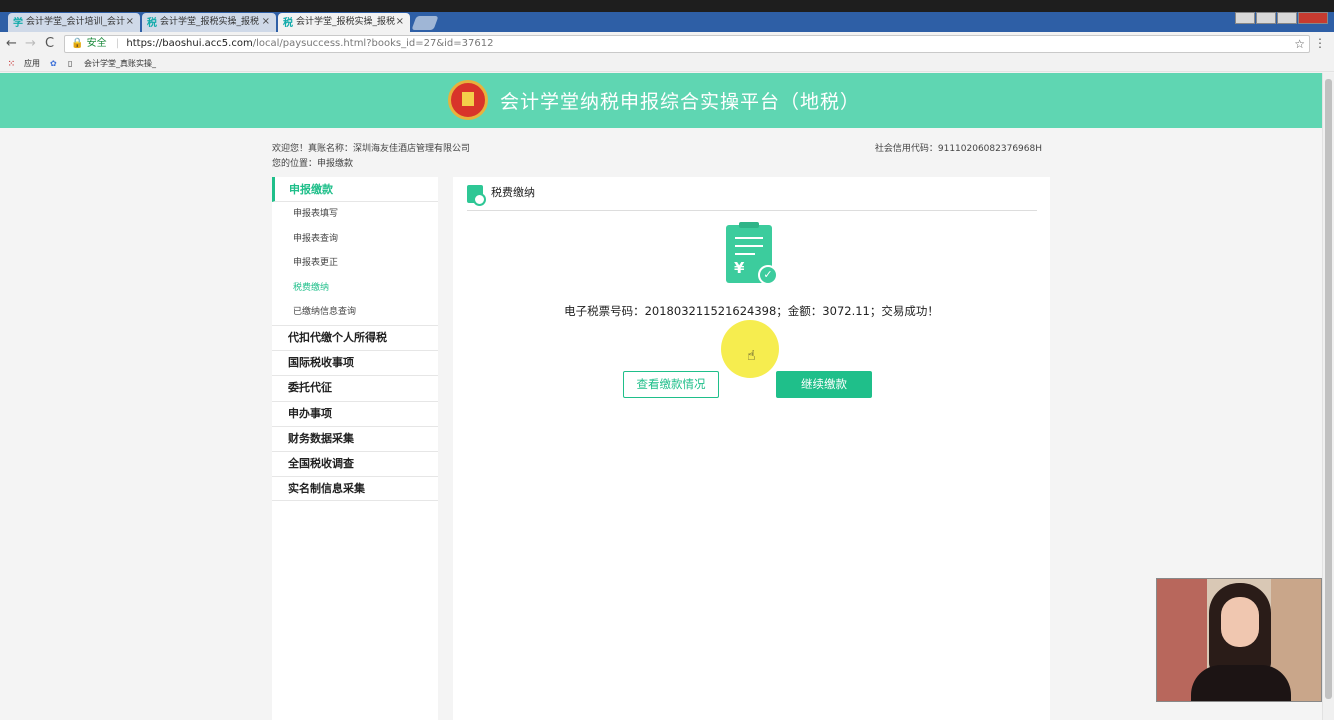 Image resolution: width=1334 pixels, height=720 pixels. What do you see at coordinates (1320, 43) in the screenshot?
I see `browser-menu-icon: ⋮` at bounding box center [1320, 43].